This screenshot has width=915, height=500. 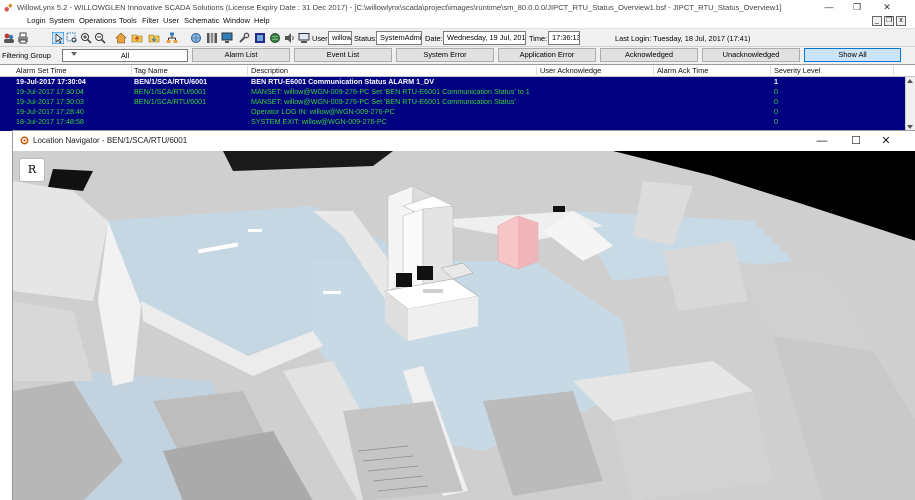 What do you see at coordinates (50, 101) in the screenshot?
I see `cell-time: 19-Jul-2017 17:30:03` at bounding box center [50, 101].